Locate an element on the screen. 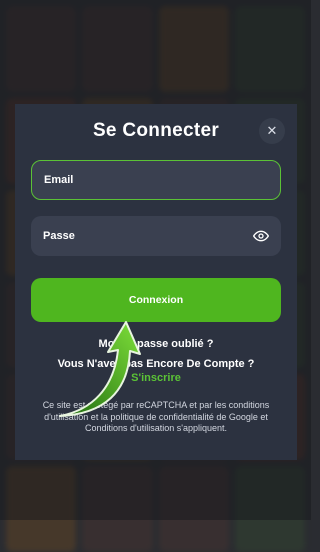  password-field is located at coordinates (156, 236).